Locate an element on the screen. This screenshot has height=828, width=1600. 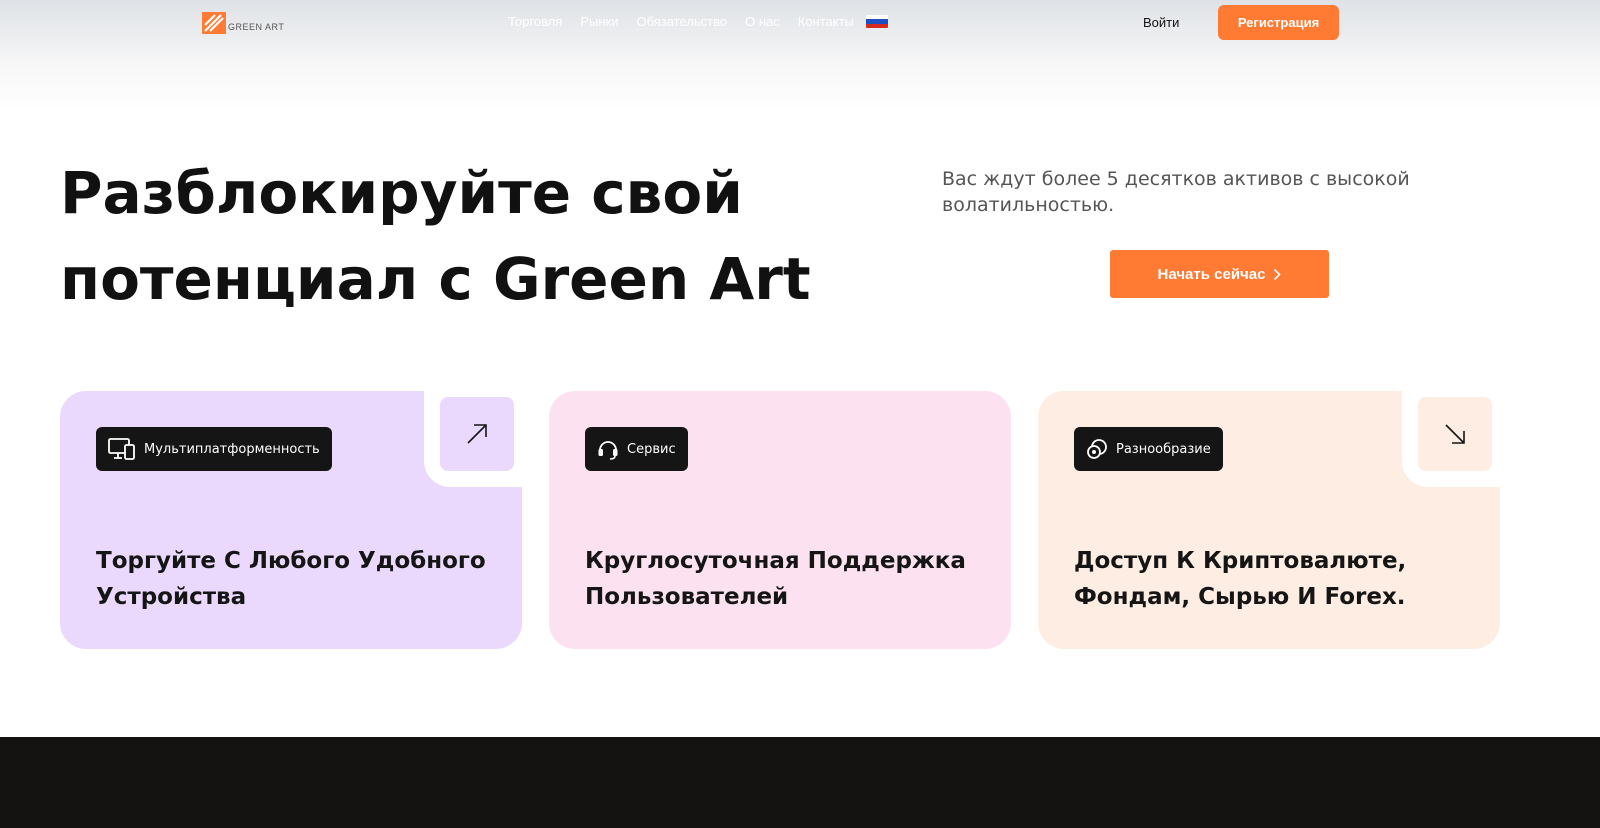
logo: GREEN ART is located at coordinates (243, 23).